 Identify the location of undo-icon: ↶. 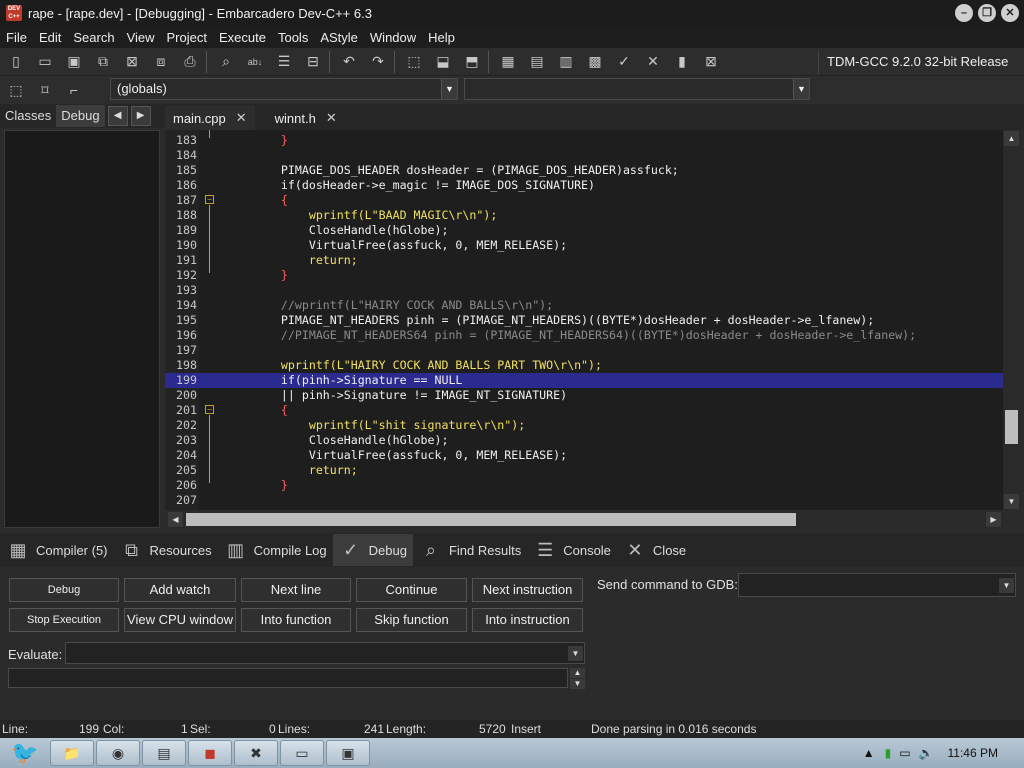
(349, 62).